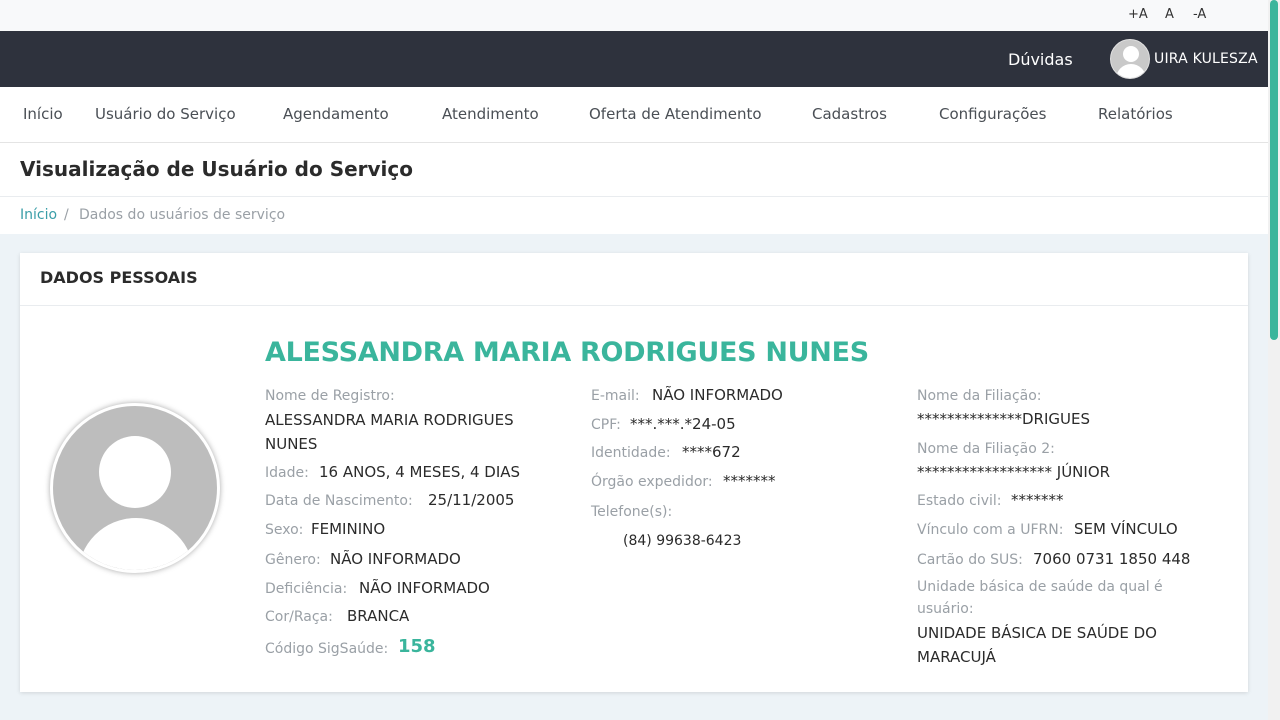  I want to click on genero-value: NÃO INFORMADO, so click(395, 559).